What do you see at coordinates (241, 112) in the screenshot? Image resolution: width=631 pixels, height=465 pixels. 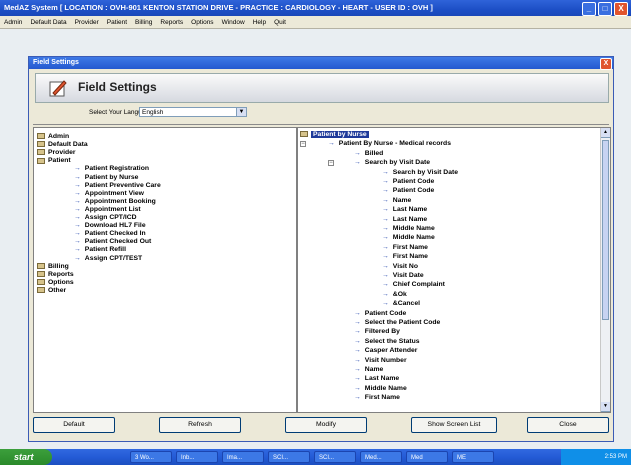 I see `chevron-down-icon: ▼` at bounding box center [241, 112].